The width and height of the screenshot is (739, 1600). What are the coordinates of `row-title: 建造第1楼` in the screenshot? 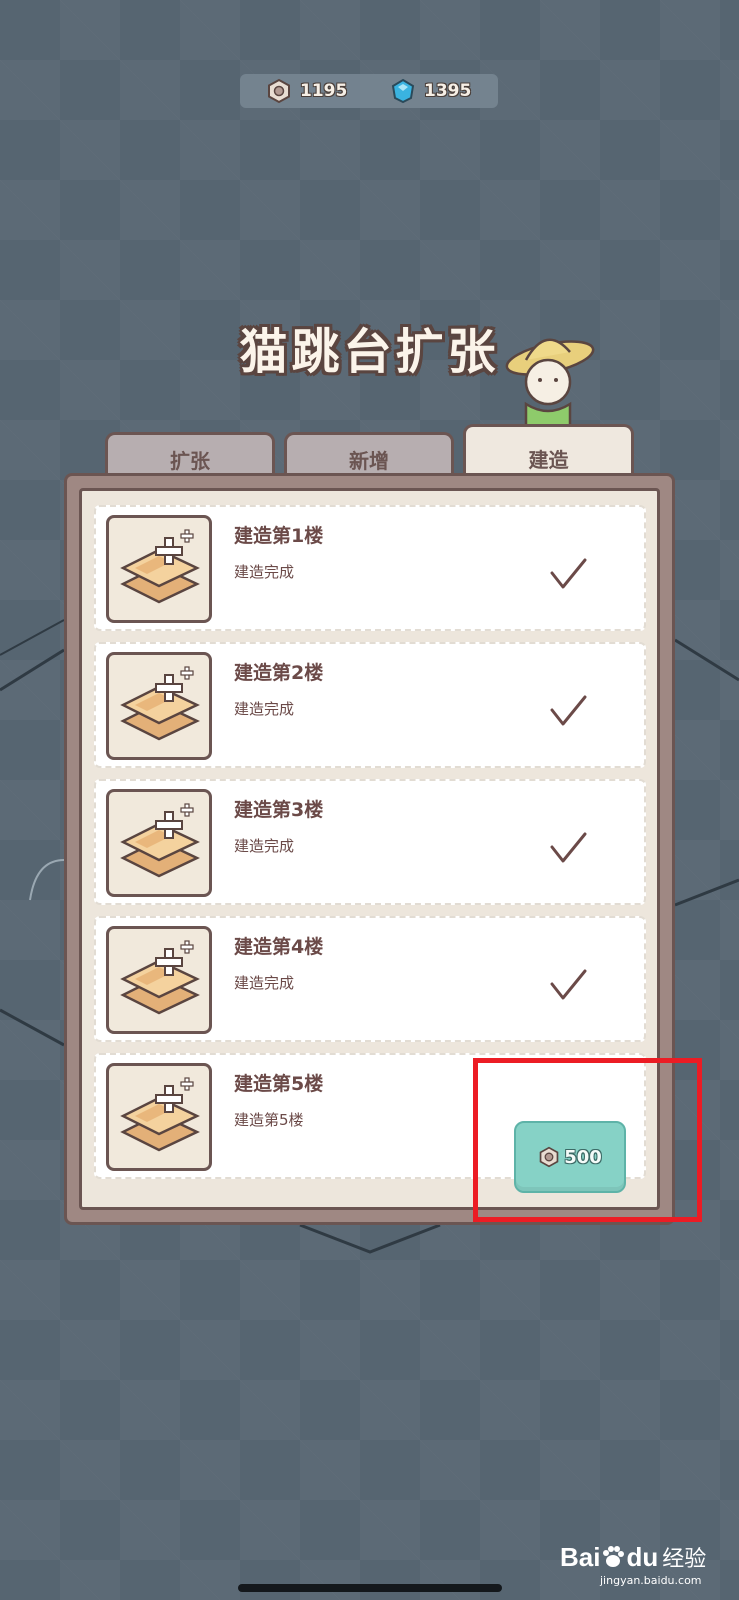 It's located at (279, 536).